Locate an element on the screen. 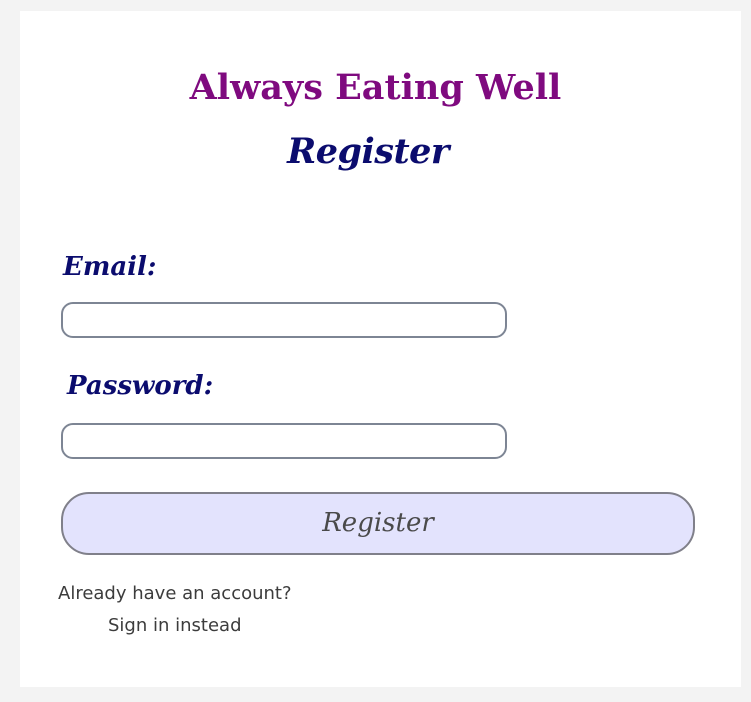 The image size is (751, 702). app-title: Always Eating Well is located at coordinates (375, 87).